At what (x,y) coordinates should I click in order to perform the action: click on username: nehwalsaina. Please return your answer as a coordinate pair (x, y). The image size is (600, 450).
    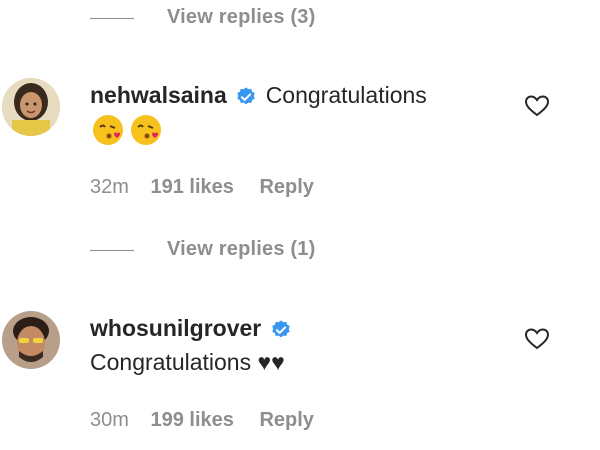
    Looking at the image, I should click on (158, 95).